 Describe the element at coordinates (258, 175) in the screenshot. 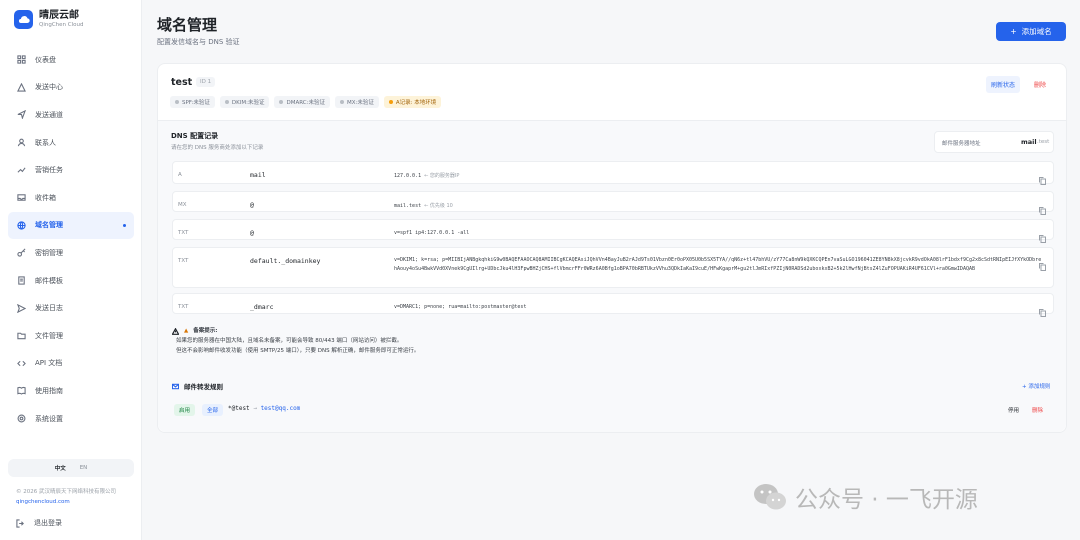

I see `record-host: mail` at that location.